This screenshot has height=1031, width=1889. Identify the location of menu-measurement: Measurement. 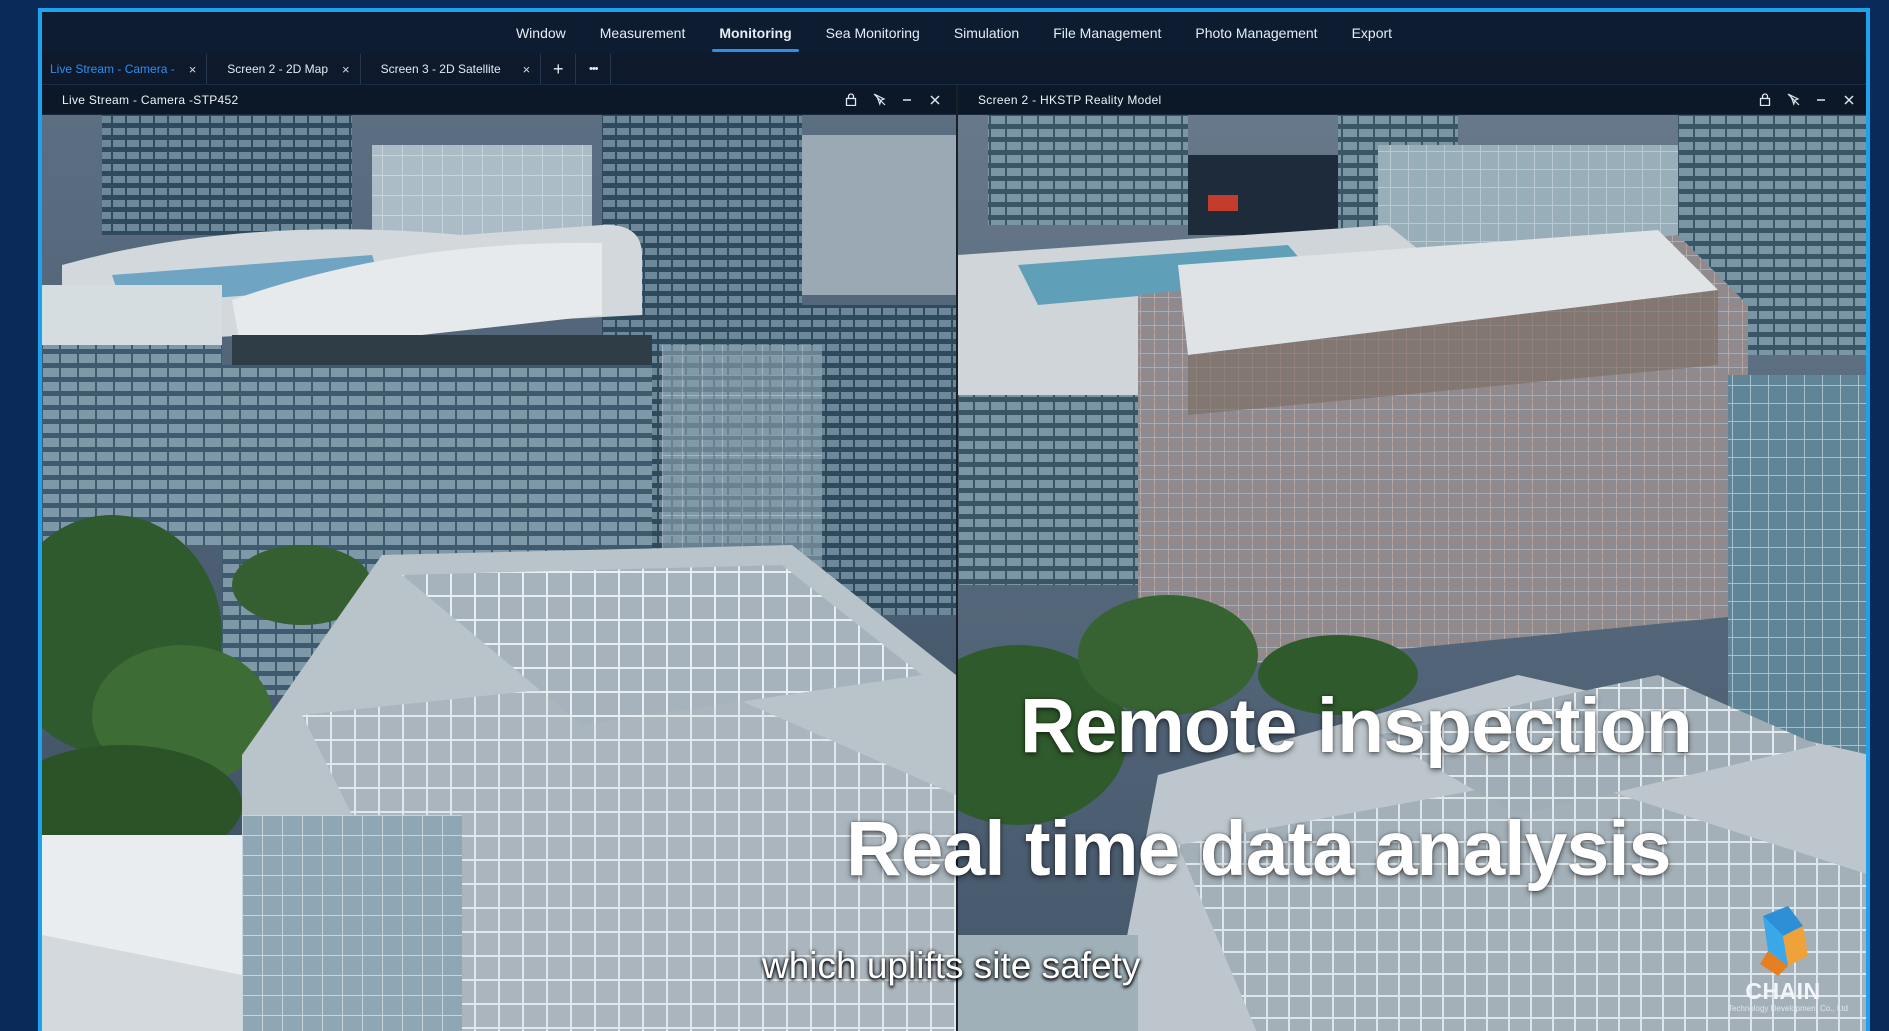
(643, 33).